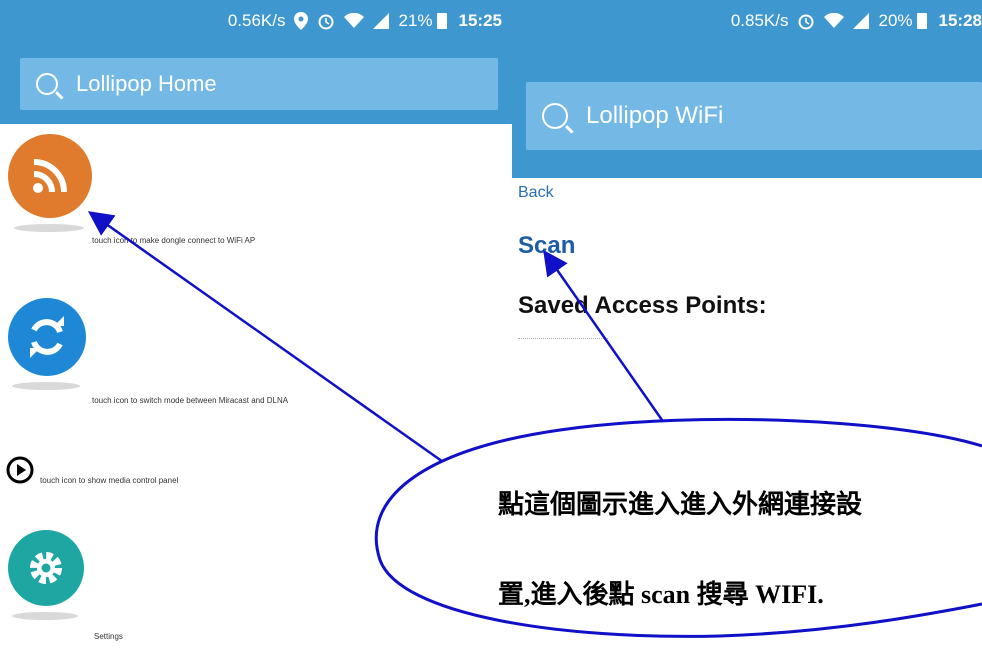 The height and width of the screenshot is (648, 982). What do you see at coordinates (680, 504) in the screenshot?
I see `callout-text-line1: 點這個圖示進入進入外網連接設` at bounding box center [680, 504].